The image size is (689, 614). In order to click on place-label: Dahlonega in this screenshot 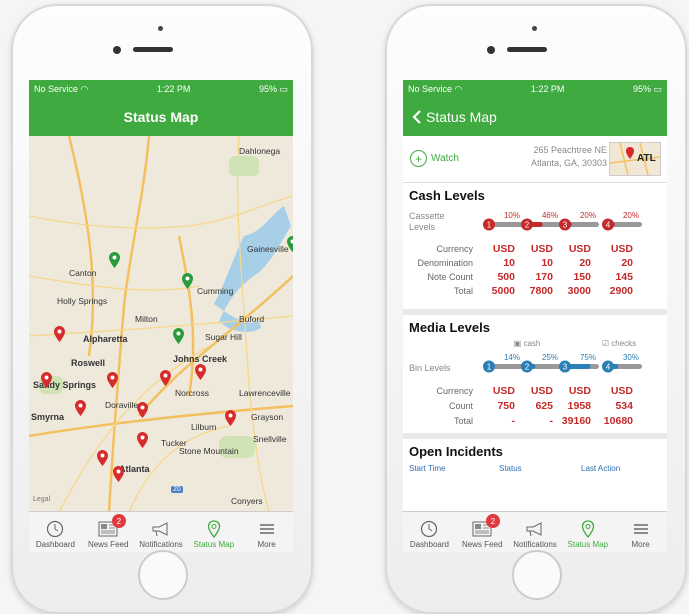, I will do `click(260, 151)`.